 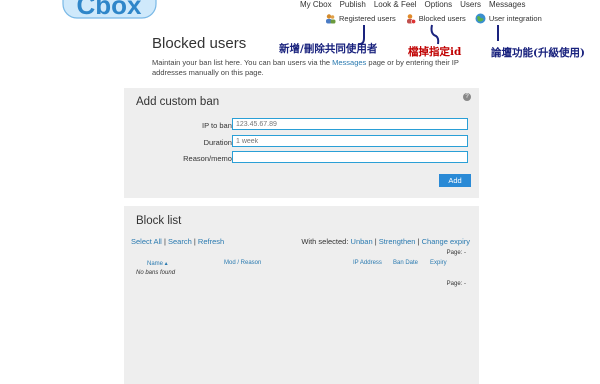 I want to click on list-actions: Select All | Search | Refresh, so click(x=177, y=241).